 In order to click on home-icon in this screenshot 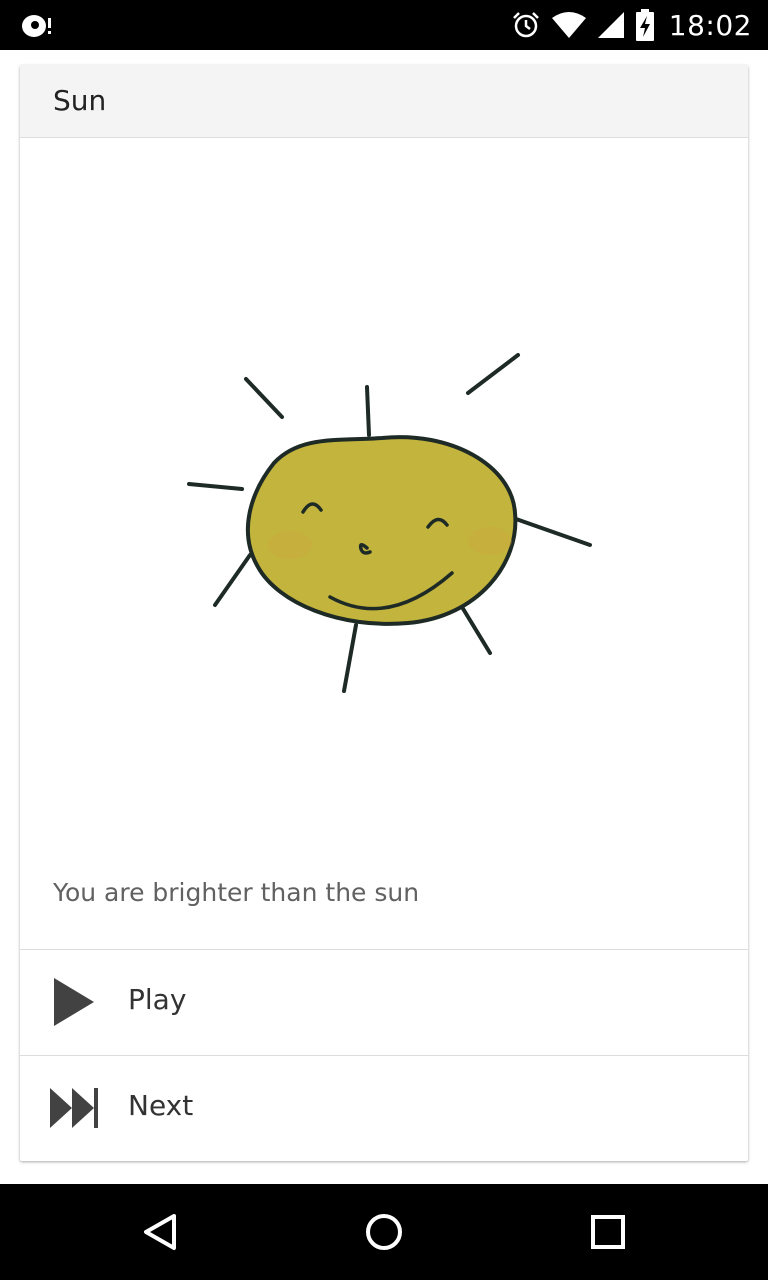, I will do `click(384, 1232)`.